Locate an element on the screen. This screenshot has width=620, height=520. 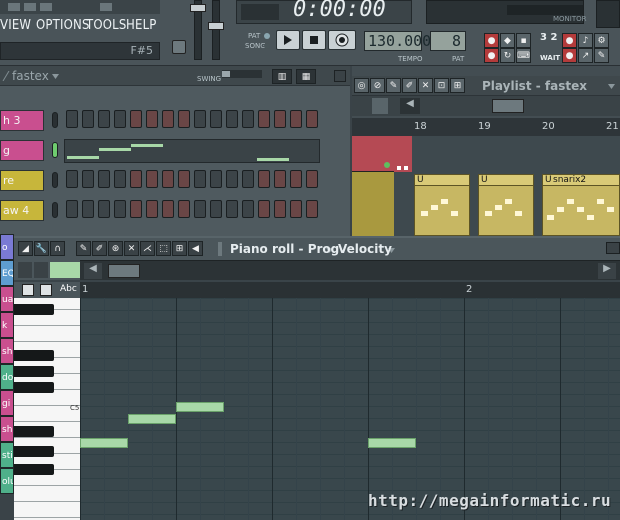
channel-button: h 3 is located at coordinates (22, 120).